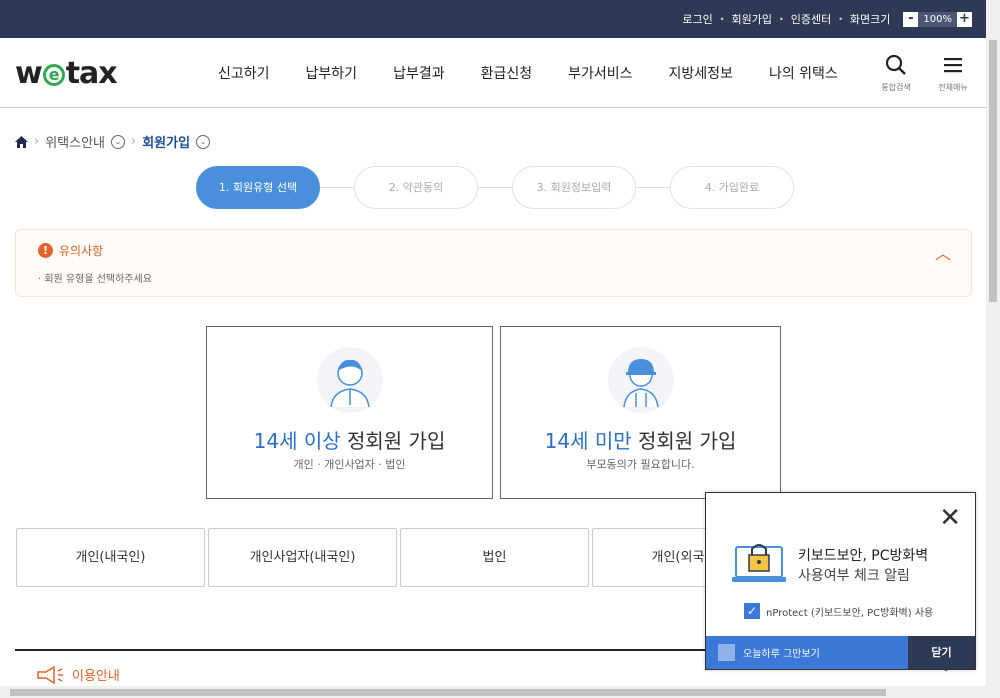  Describe the element at coordinates (416, 187) in the screenshot. I see `step-2: 2. 약관동의` at that location.